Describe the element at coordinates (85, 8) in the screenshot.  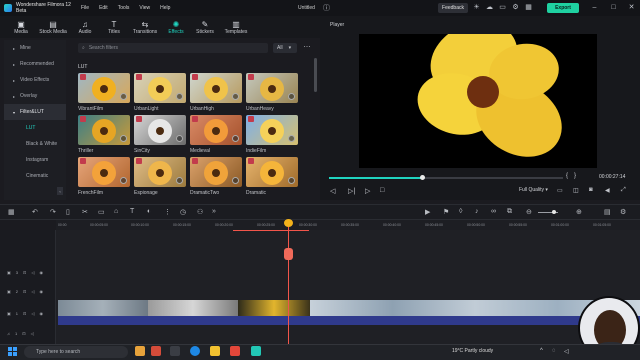
I see `menu-file: File` at that location.